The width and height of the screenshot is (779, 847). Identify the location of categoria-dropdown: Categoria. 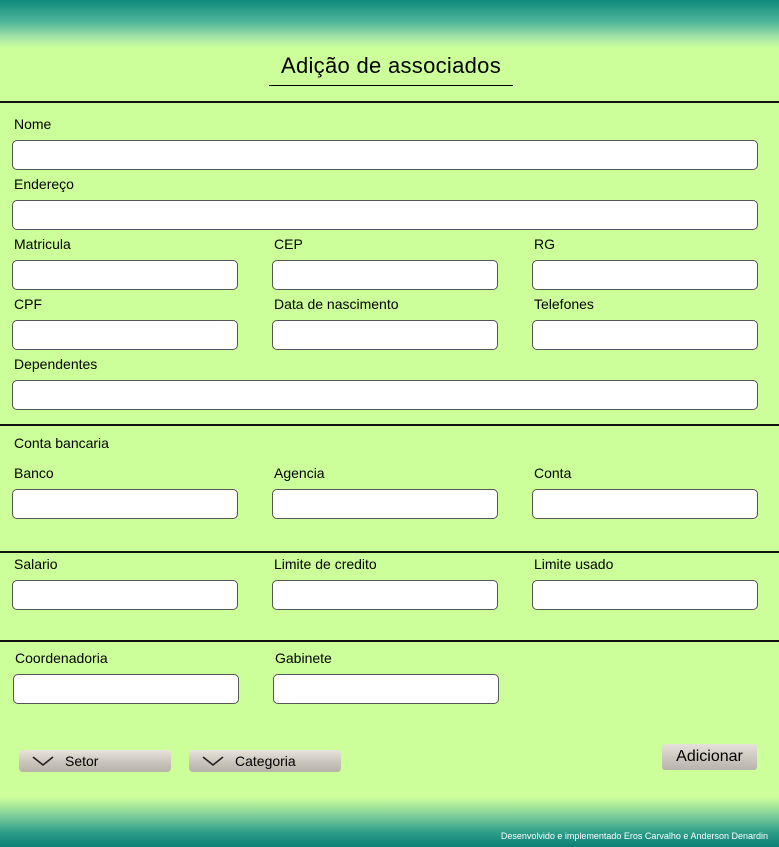
(265, 761).